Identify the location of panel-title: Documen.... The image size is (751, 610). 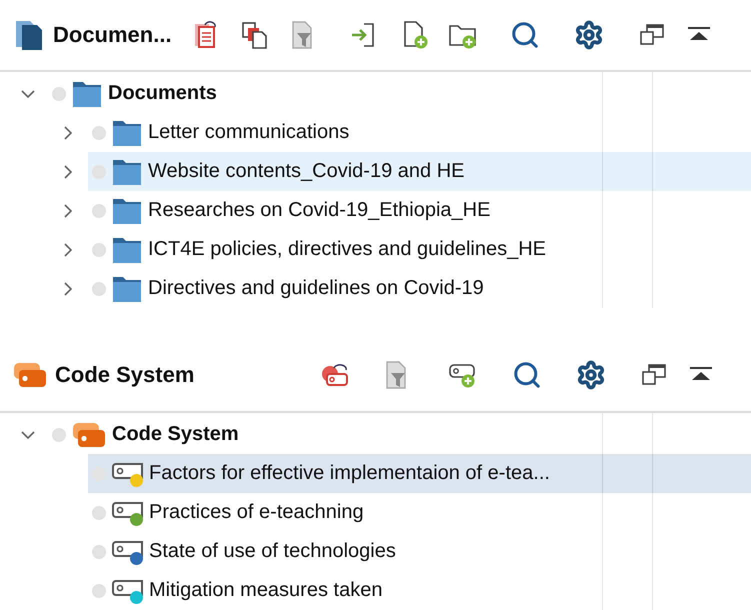
(112, 35).